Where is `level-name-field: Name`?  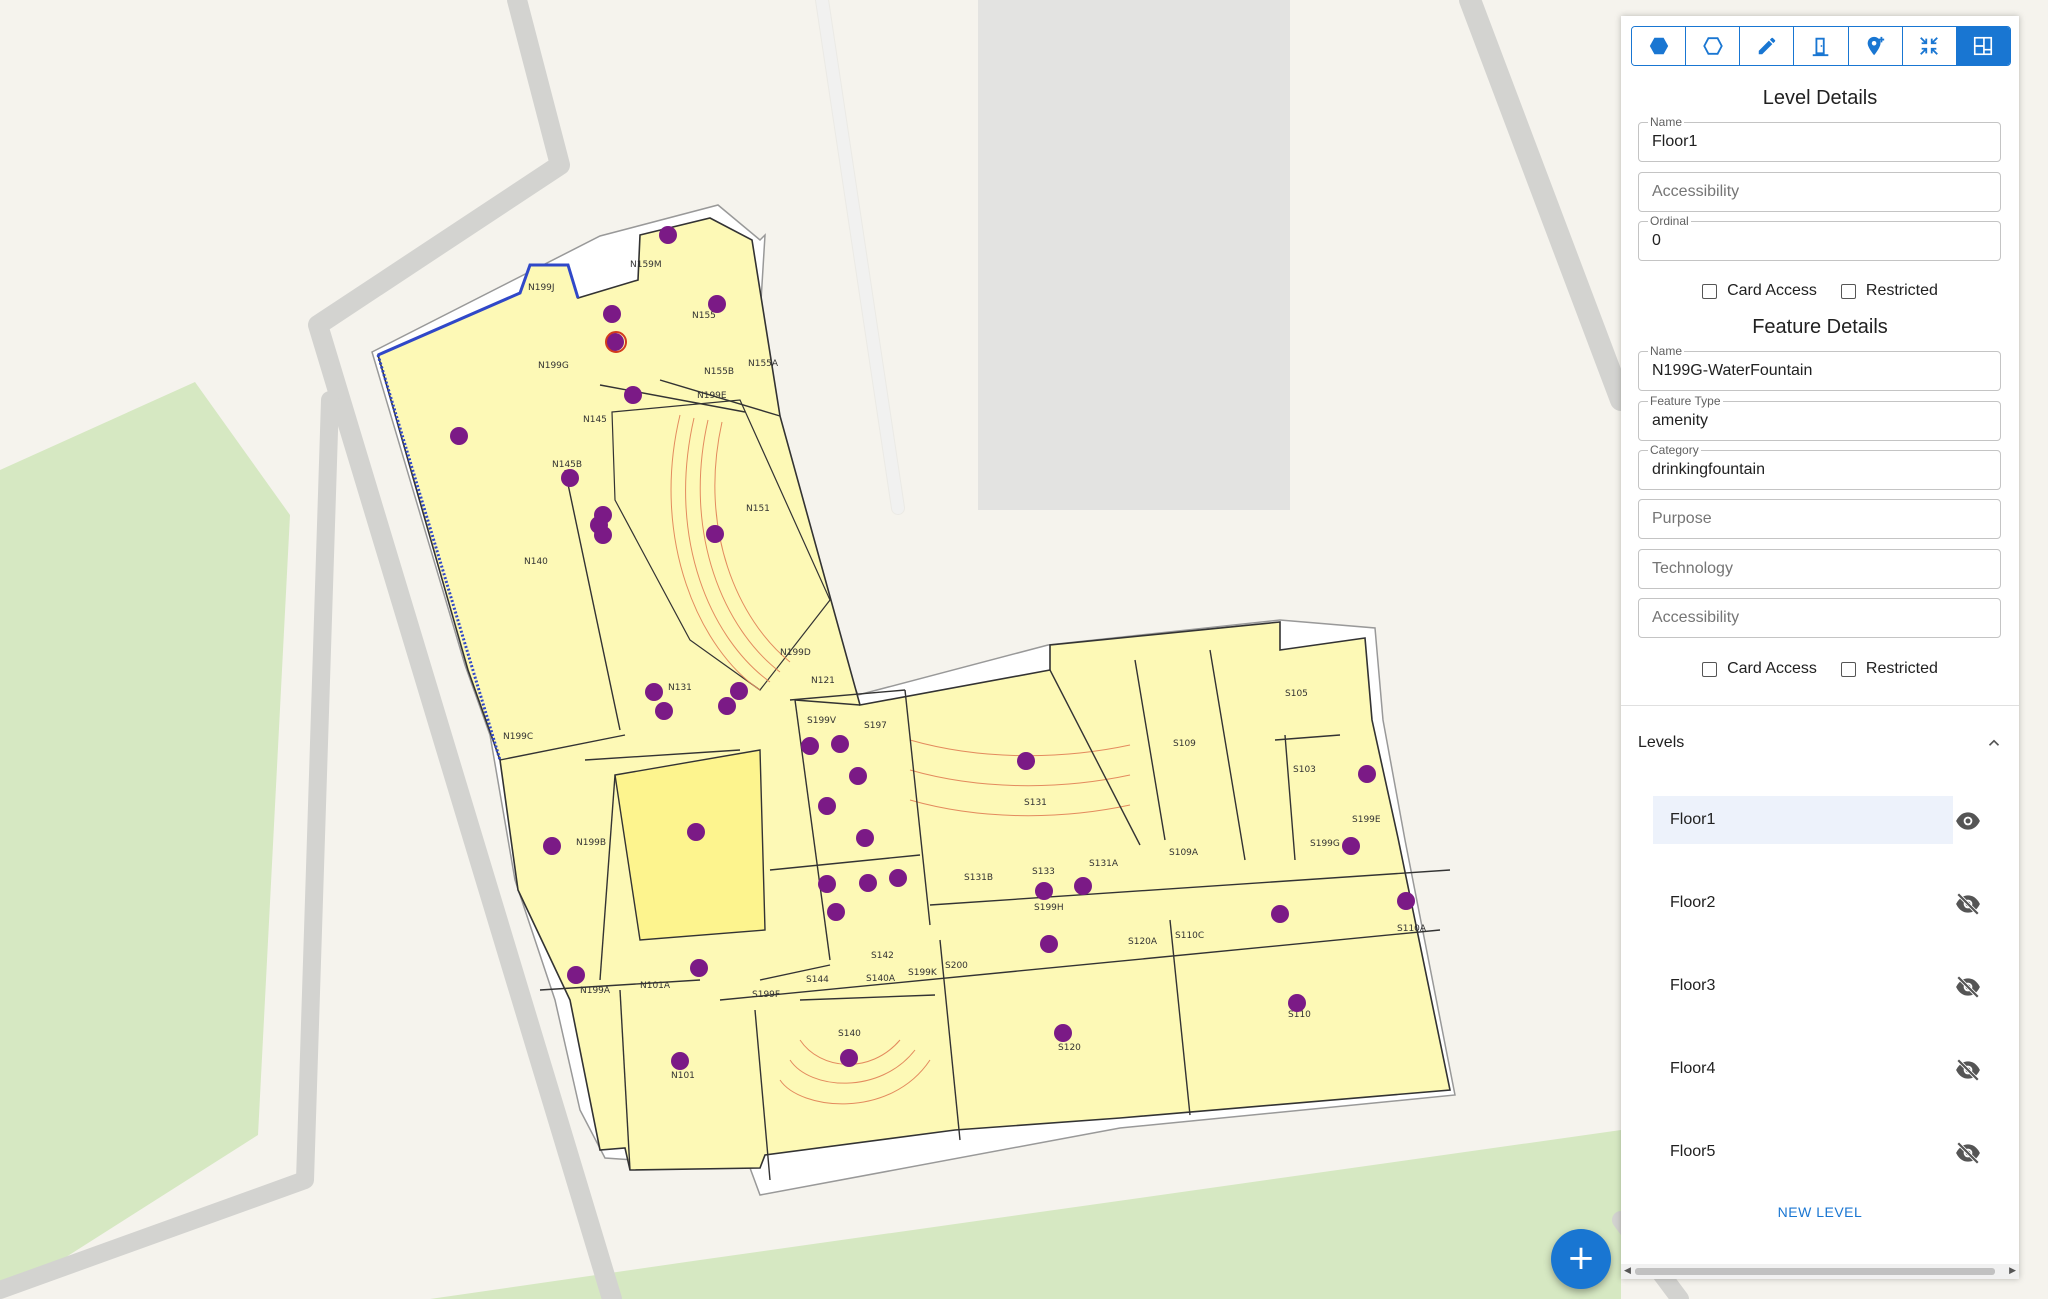 level-name-field: Name is located at coordinates (1819, 138).